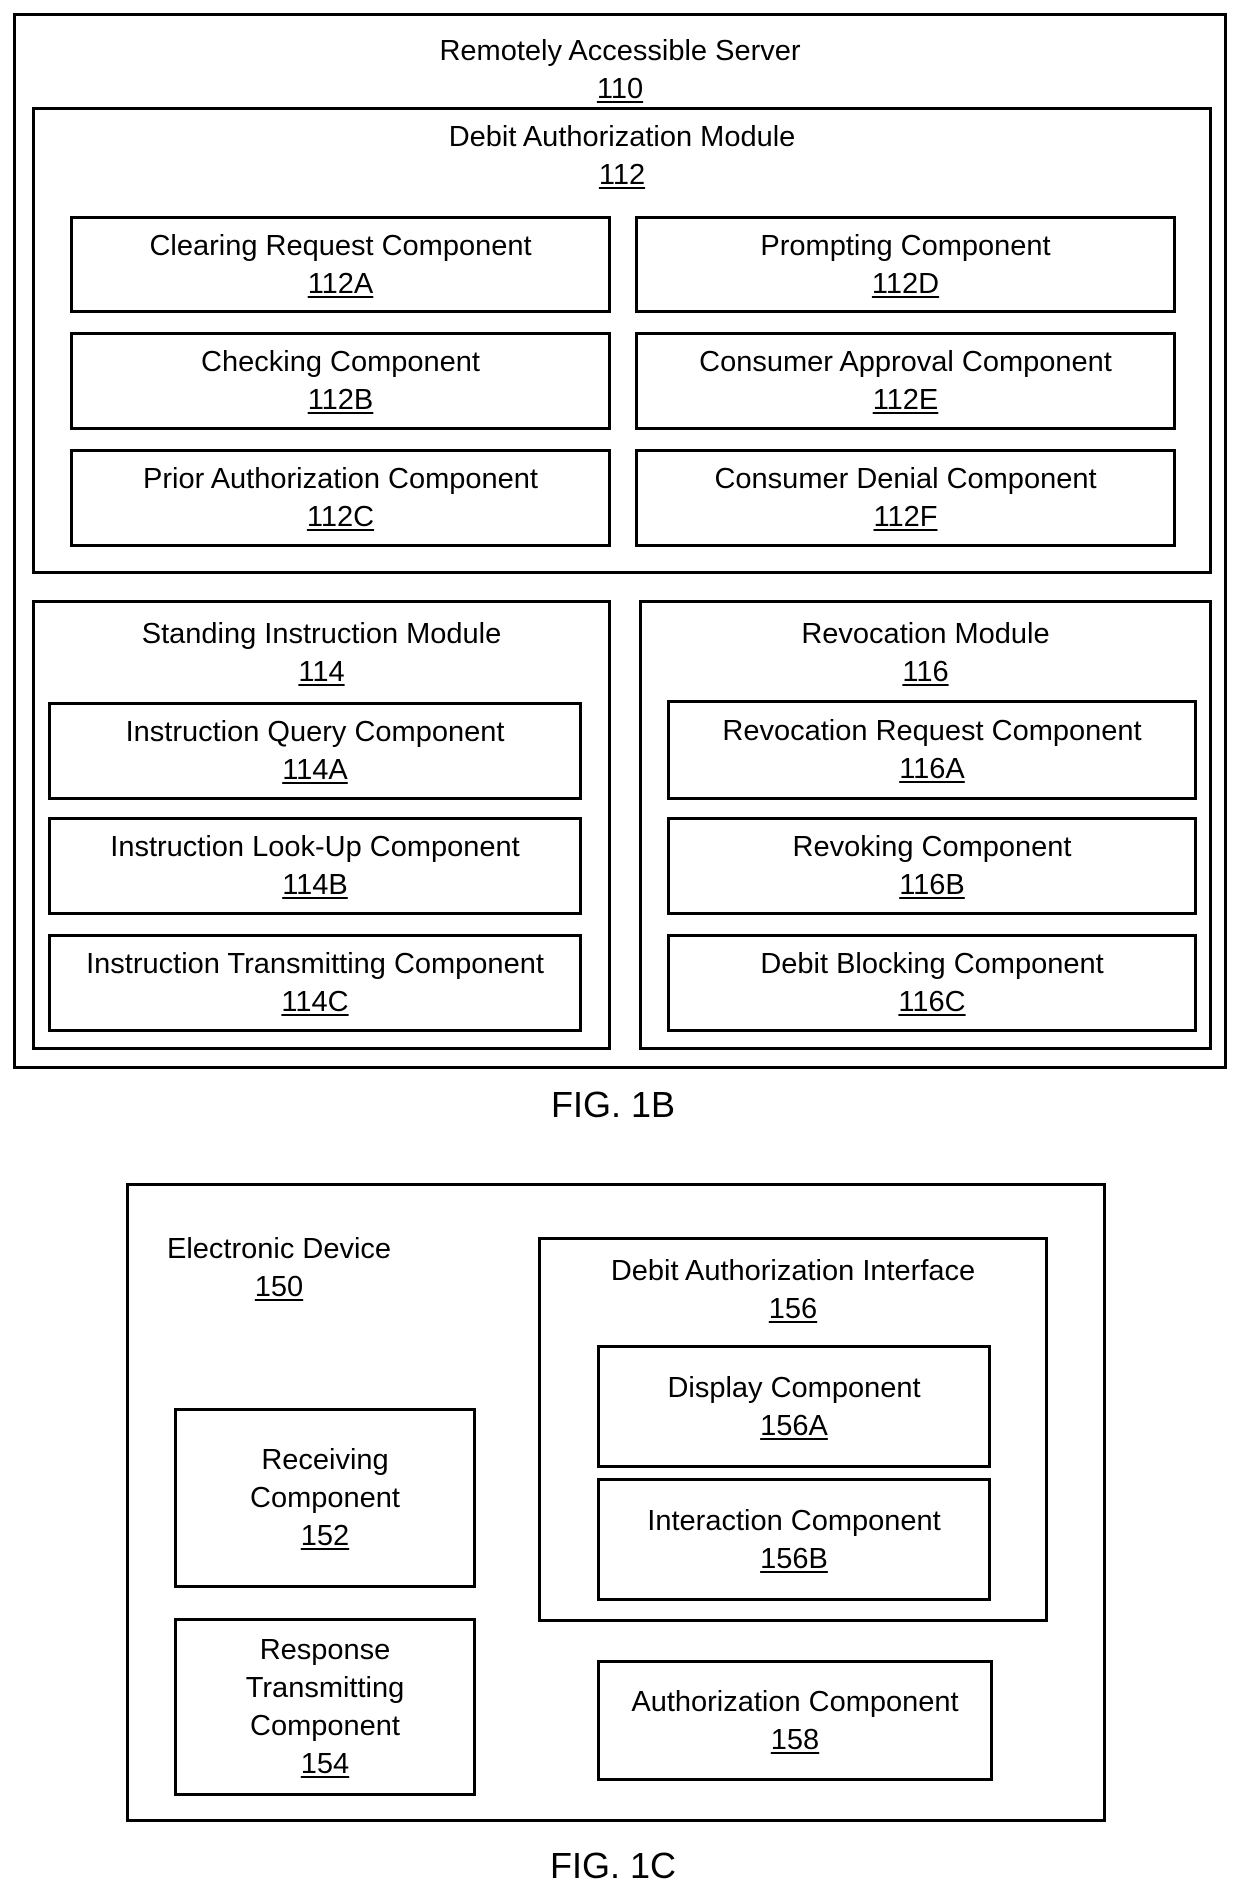 The image size is (1240, 1888). What do you see at coordinates (925, 634) in the screenshot?
I see `revocation-module-title: Revocation Module` at bounding box center [925, 634].